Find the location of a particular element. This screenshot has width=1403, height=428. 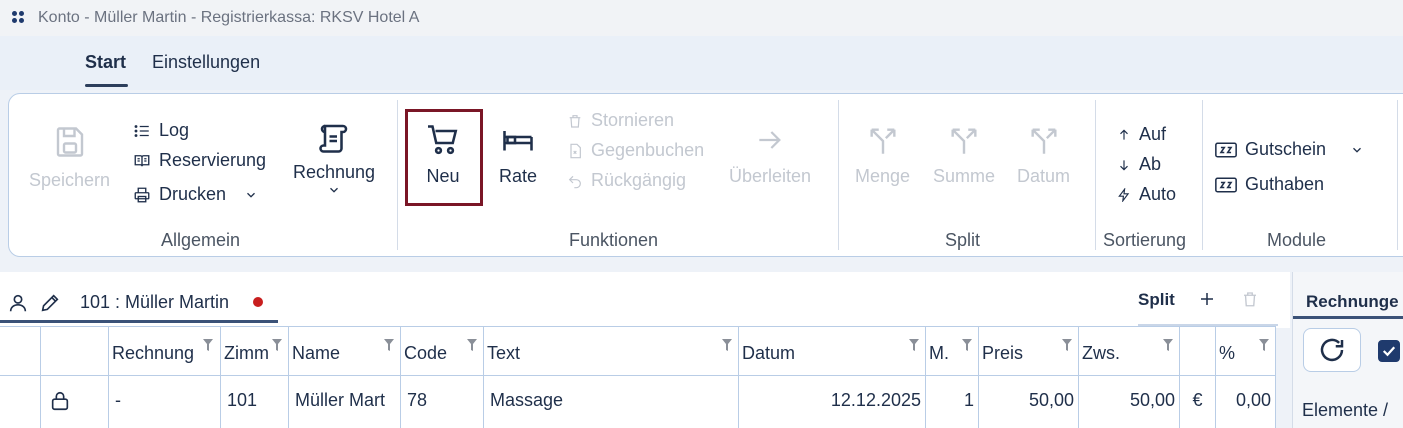

column-header-label: Zimm is located at coordinates (246, 353).